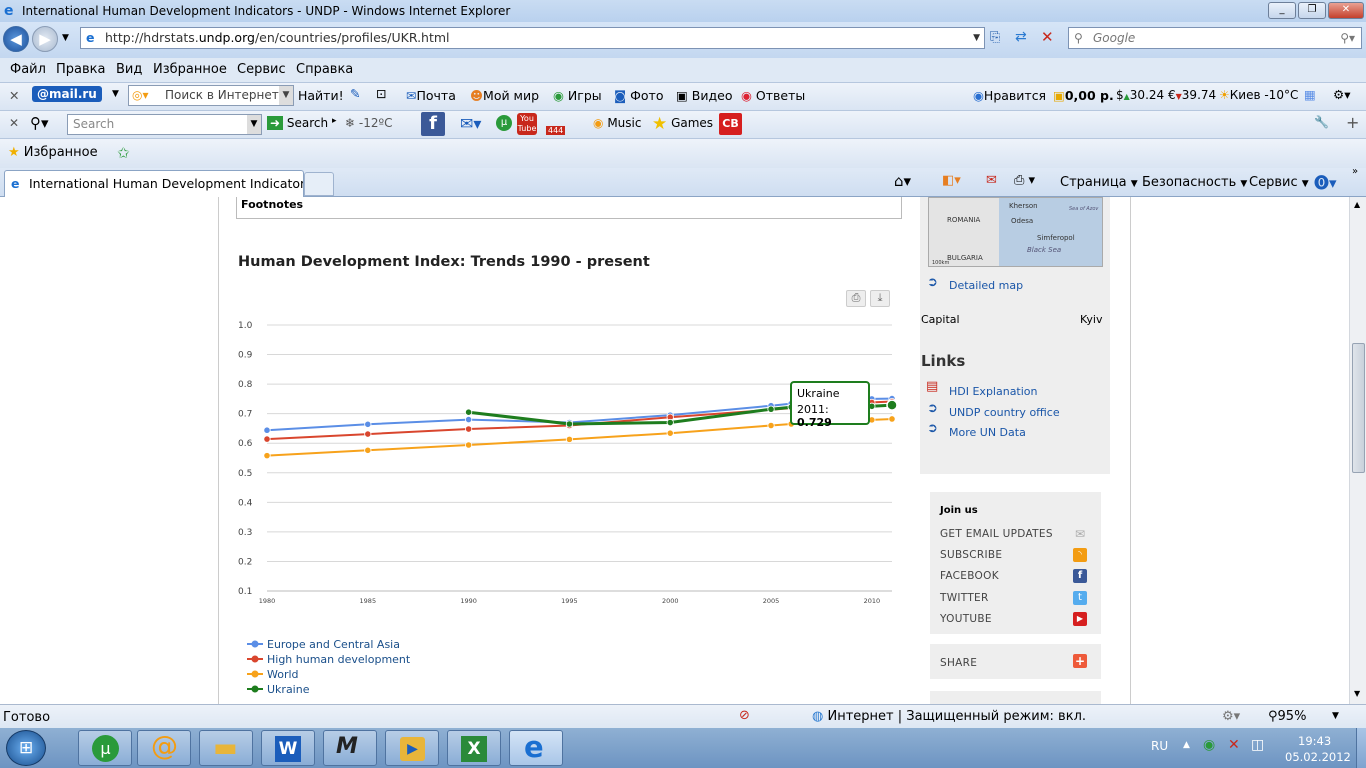 Image resolution: width=1366 pixels, height=768 pixels. I want to click on address-dropdown-icon: ▼, so click(976, 38).